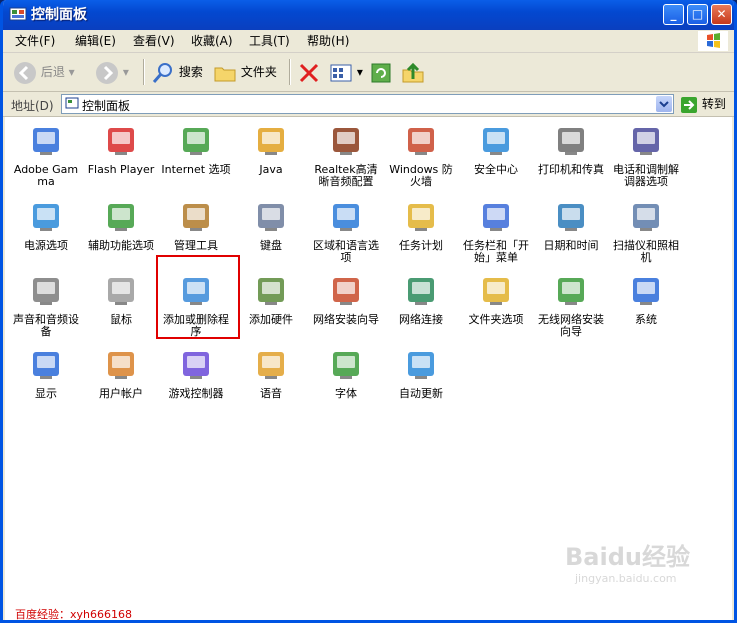  Describe the element at coordinates (346, 231) in the screenshot. I see `control-panel-item: 区域和语言选项` at that location.